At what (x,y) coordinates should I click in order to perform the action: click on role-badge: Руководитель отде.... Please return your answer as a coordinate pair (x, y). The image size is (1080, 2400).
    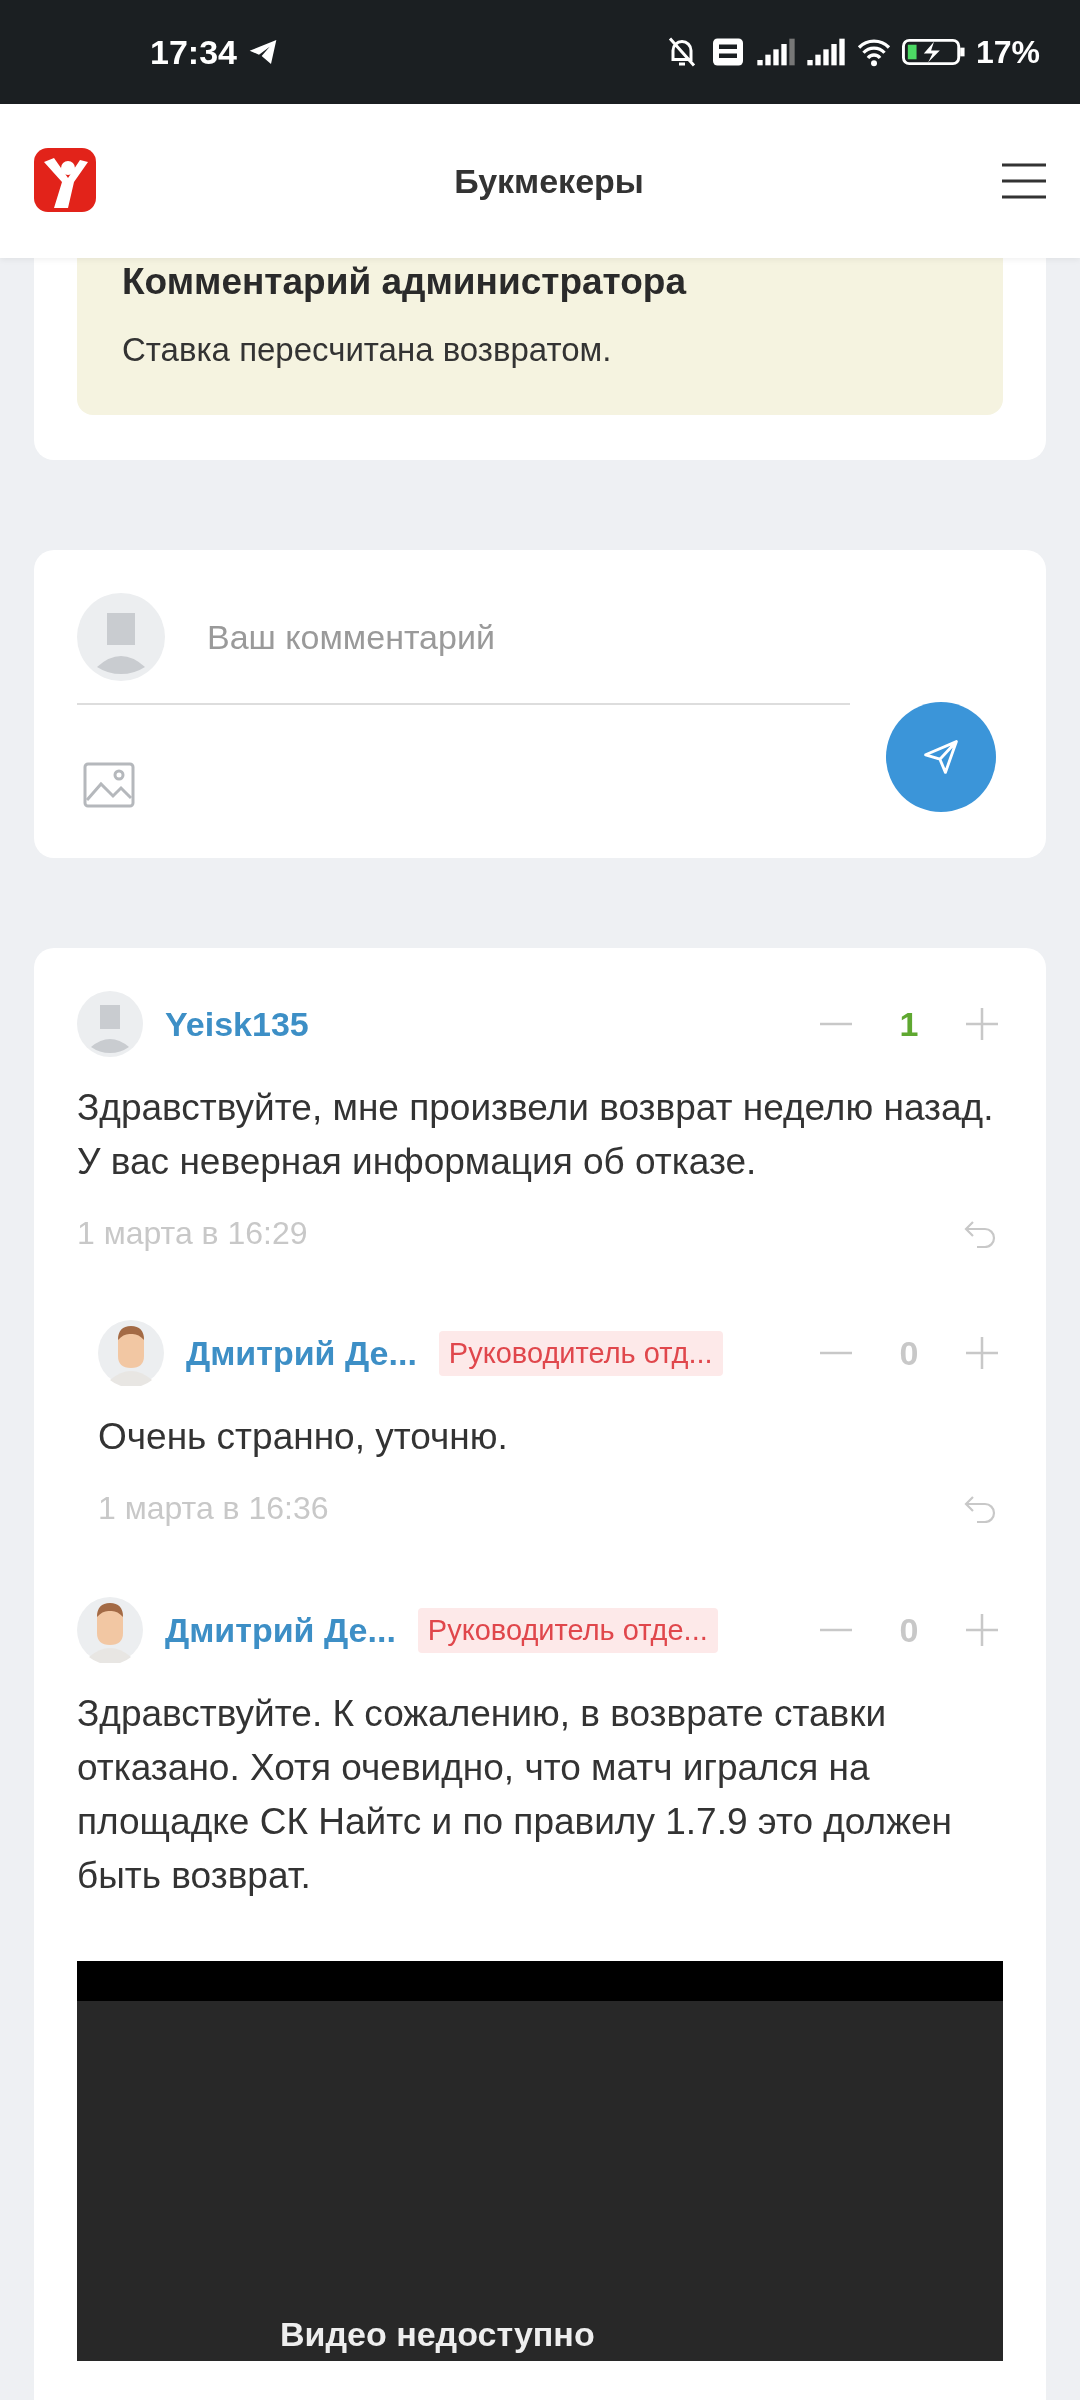
    Looking at the image, I should click on (567, 1630).